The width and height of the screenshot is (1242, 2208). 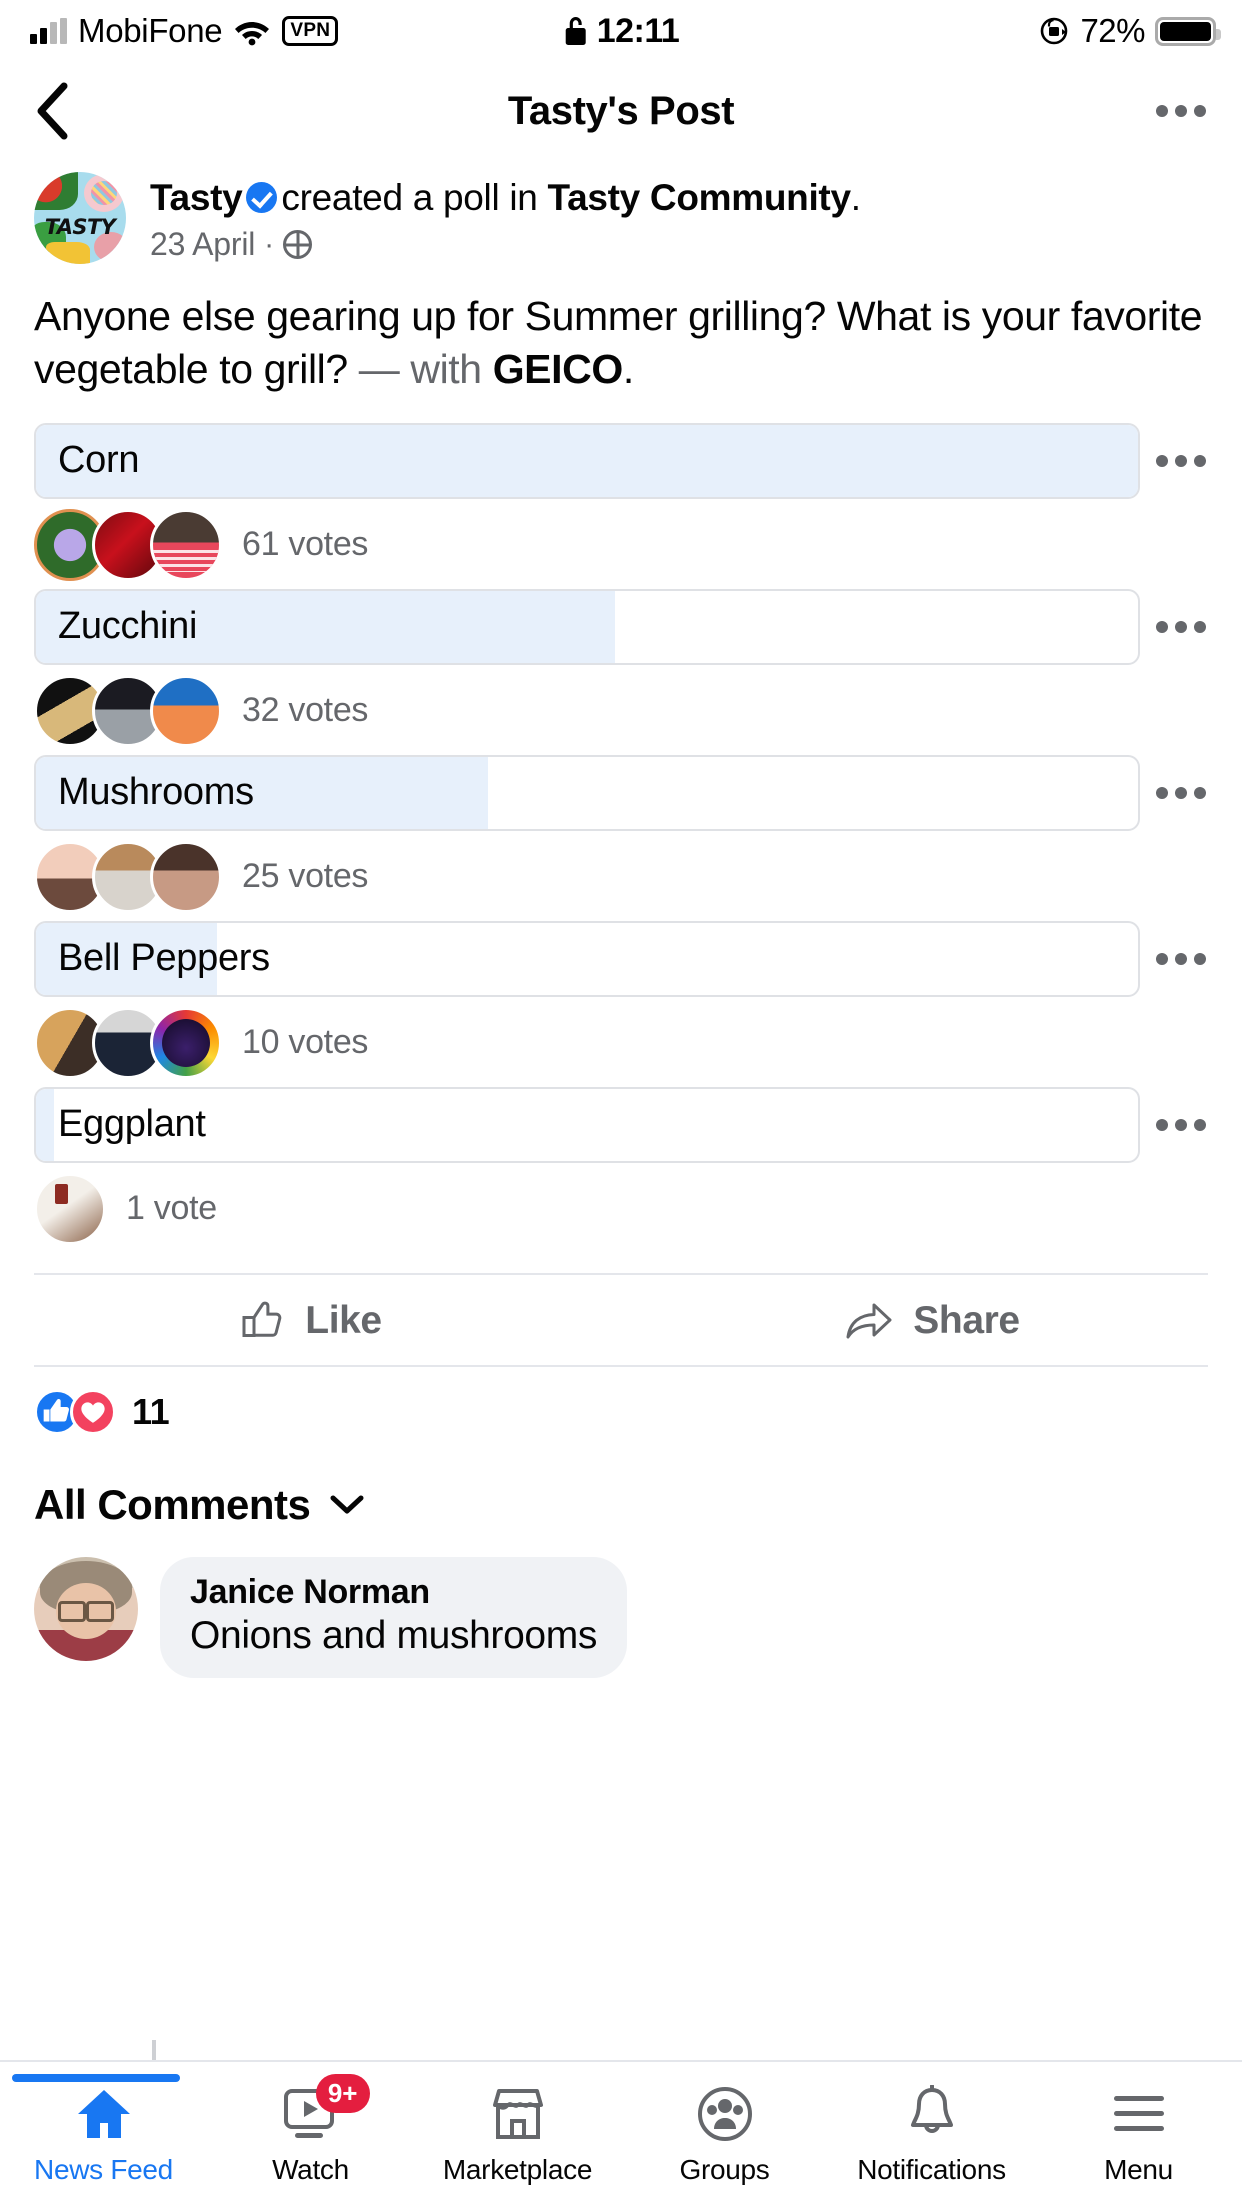 What do you see at coordinates (1054, 31) in the screenshot?
I see `rotation-lock-icon` at bounding box center [1054, 31].